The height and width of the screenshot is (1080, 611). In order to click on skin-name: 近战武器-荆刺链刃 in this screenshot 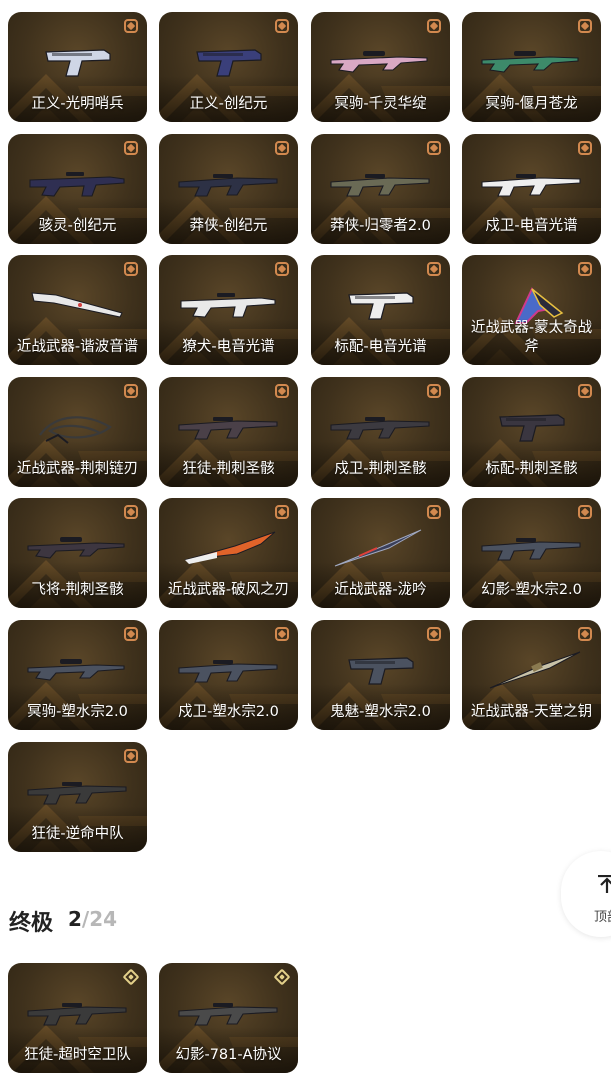, I will do `click(77, 469)`.